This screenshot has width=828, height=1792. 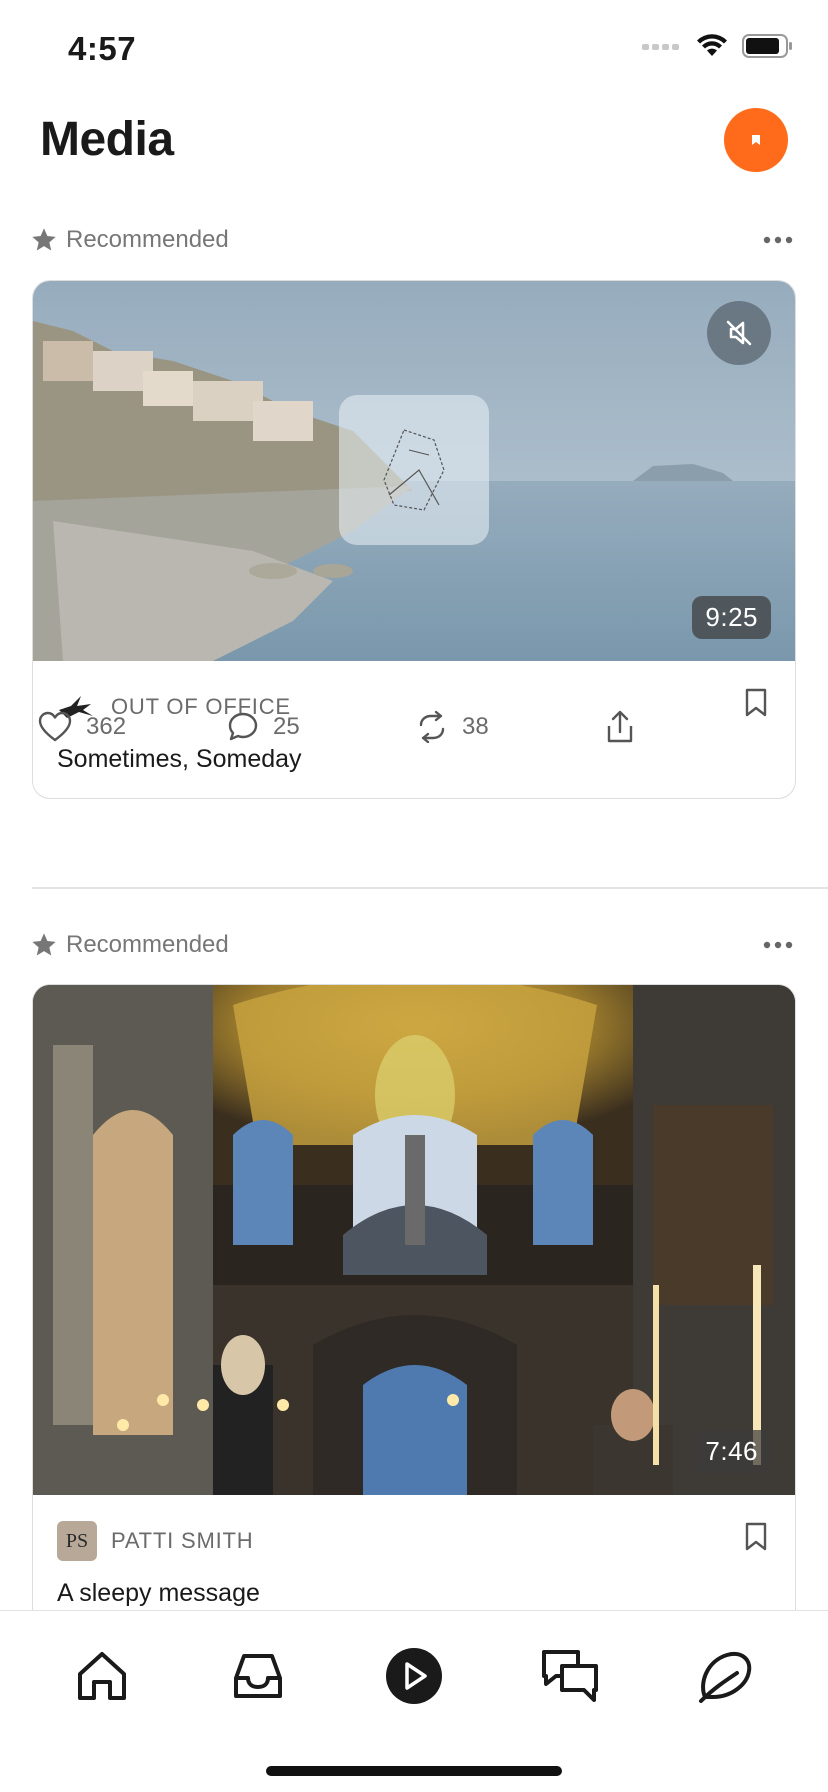 I want to click on chat-icon, so click(x=570, y=1676).